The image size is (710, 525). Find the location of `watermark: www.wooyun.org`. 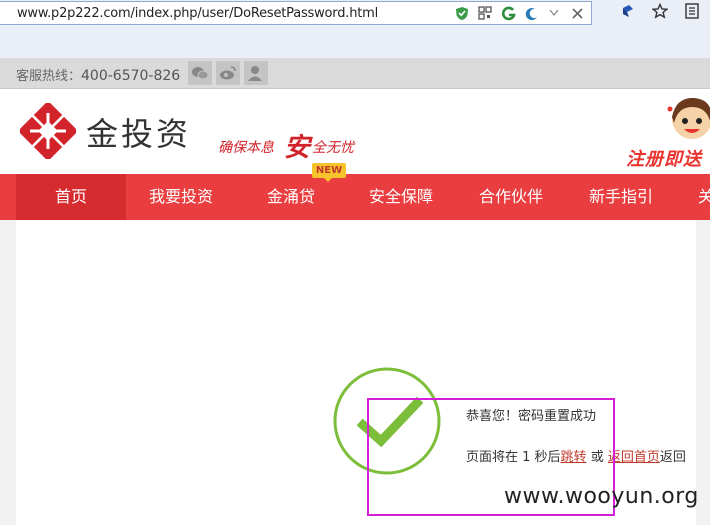

watermark: www.wooyun.org is located at coordinates (601, 496).